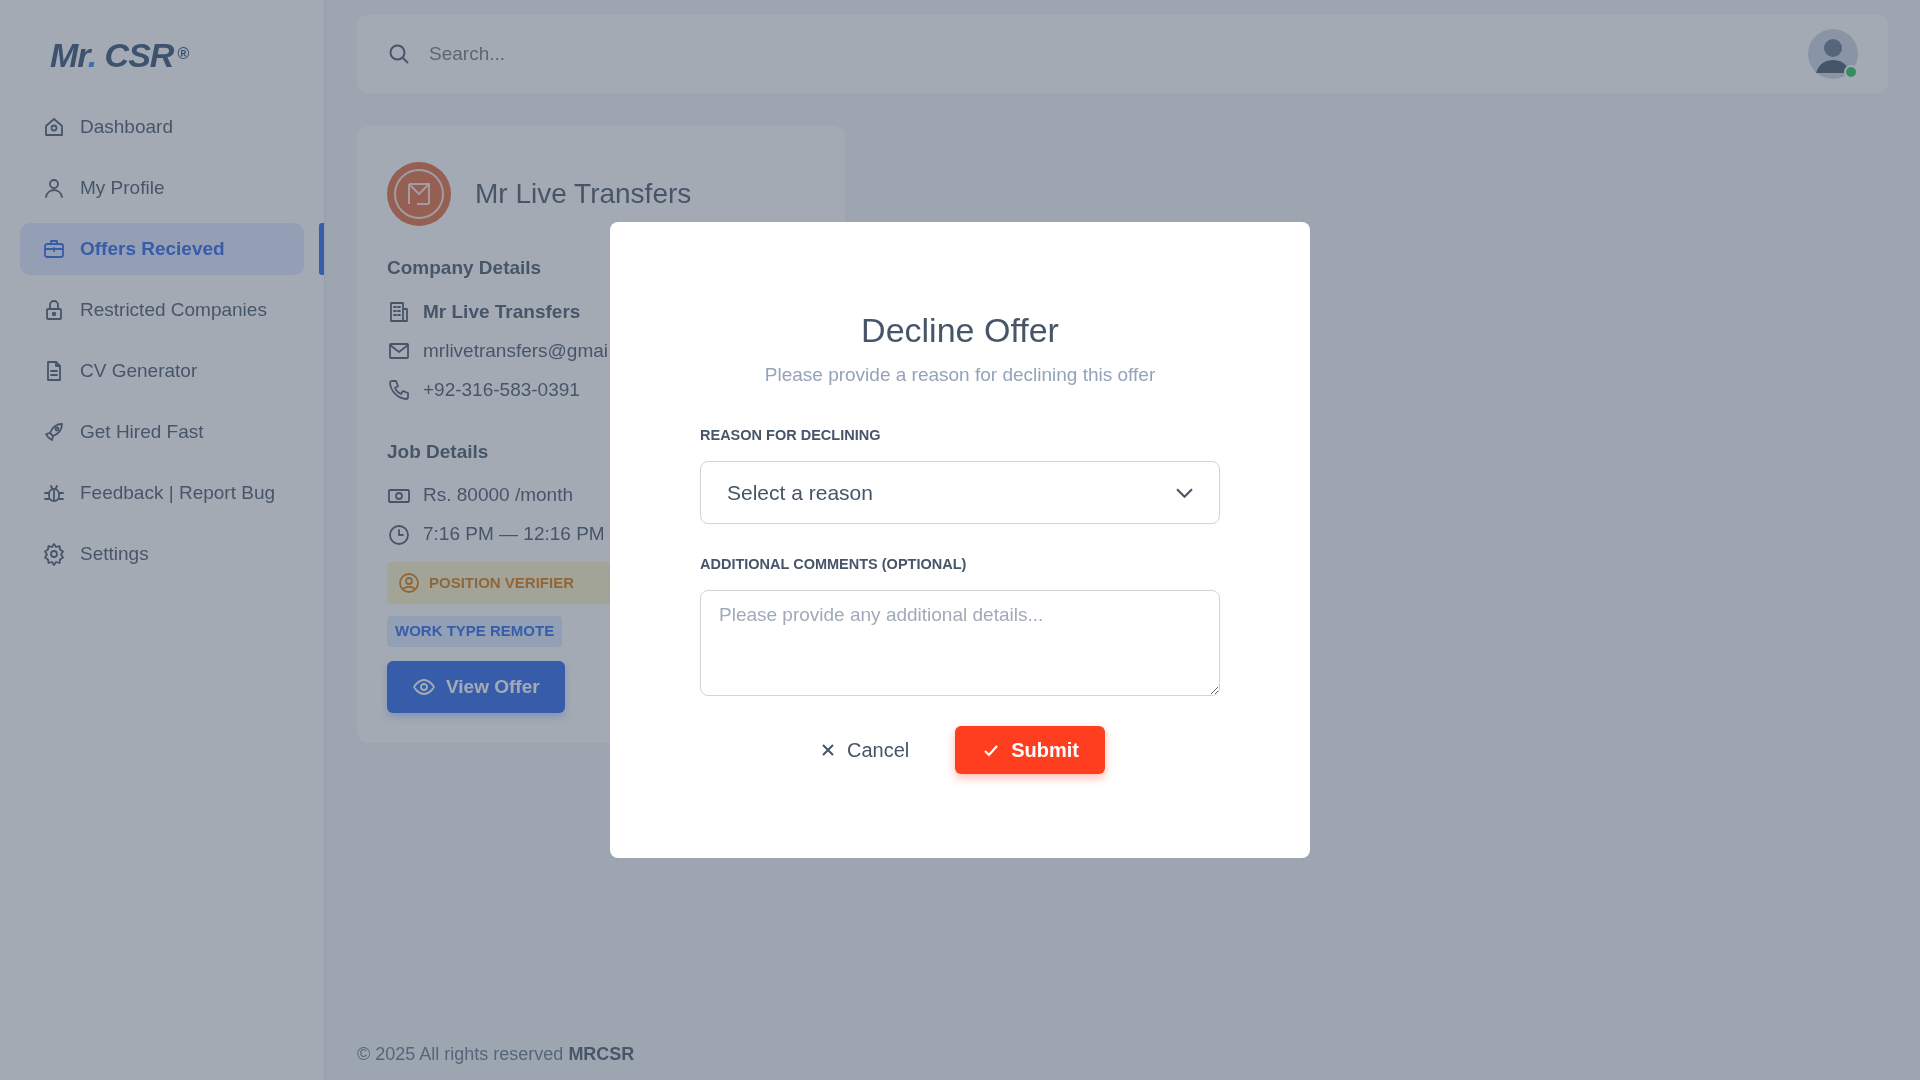 Image resolution: width=1920 pixels, height=1080 pixels. Describe the element at coordinates (399, 534) in the screenshot. I see `clock-icon` at that location.